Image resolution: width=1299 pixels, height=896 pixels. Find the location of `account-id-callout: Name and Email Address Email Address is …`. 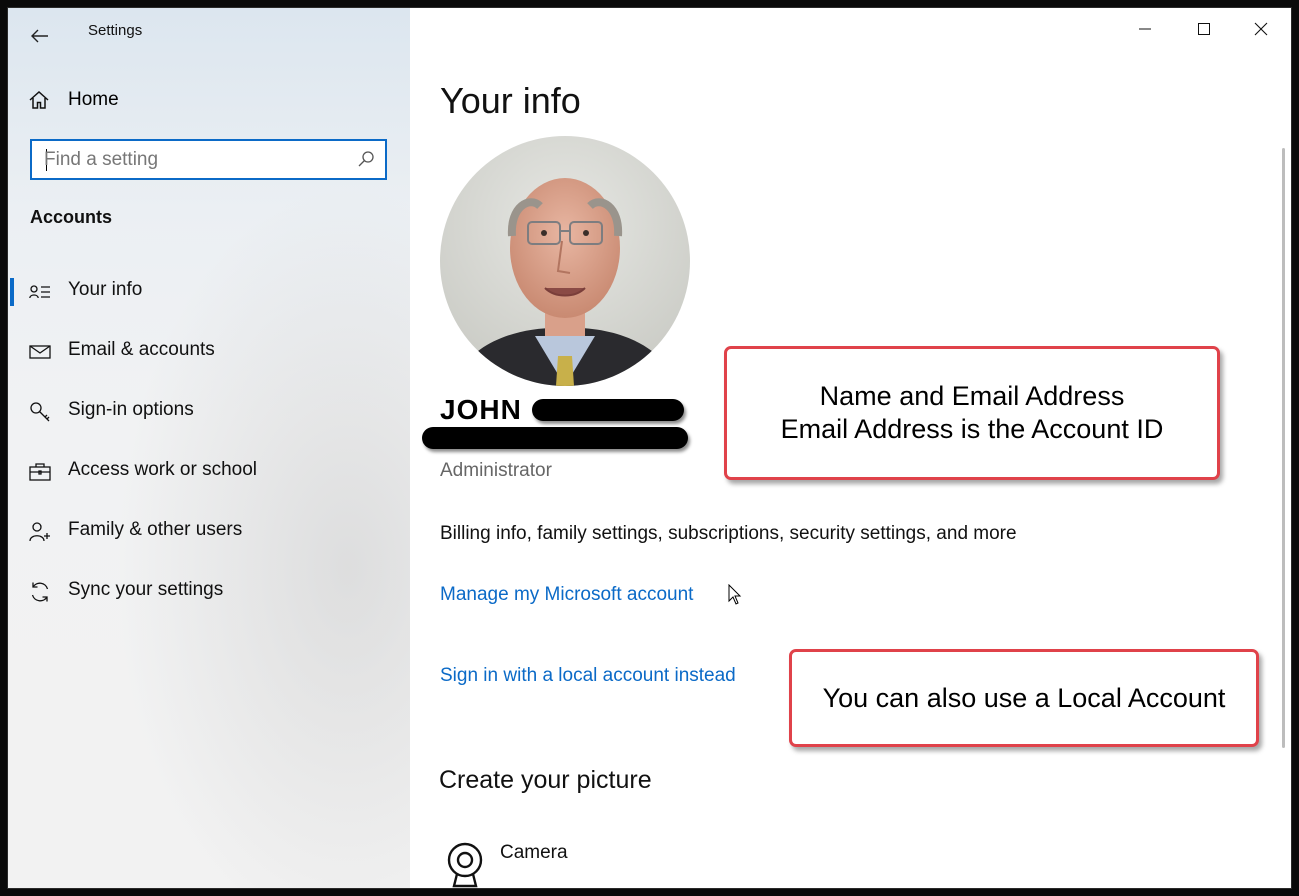

account-id-callout: Name and Email Address Email Address is … is located at coordinates (972, 413).